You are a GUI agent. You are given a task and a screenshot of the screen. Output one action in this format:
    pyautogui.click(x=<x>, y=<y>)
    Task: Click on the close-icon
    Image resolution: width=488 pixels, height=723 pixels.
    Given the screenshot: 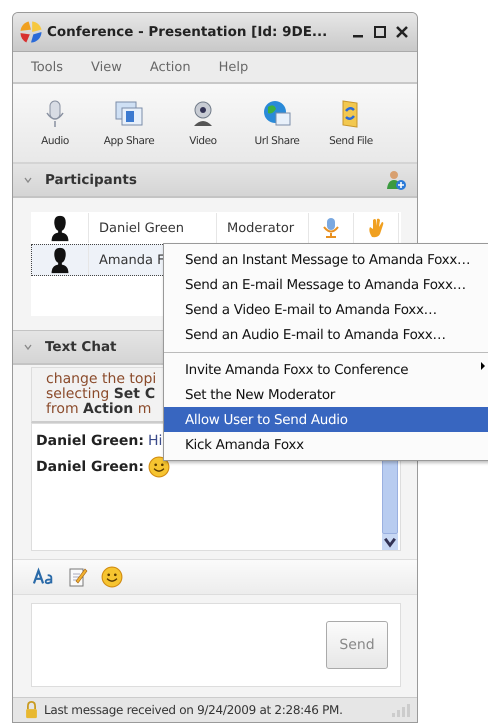 What is the action you would take?
    pyautogui.click(x=402, y=32)
    